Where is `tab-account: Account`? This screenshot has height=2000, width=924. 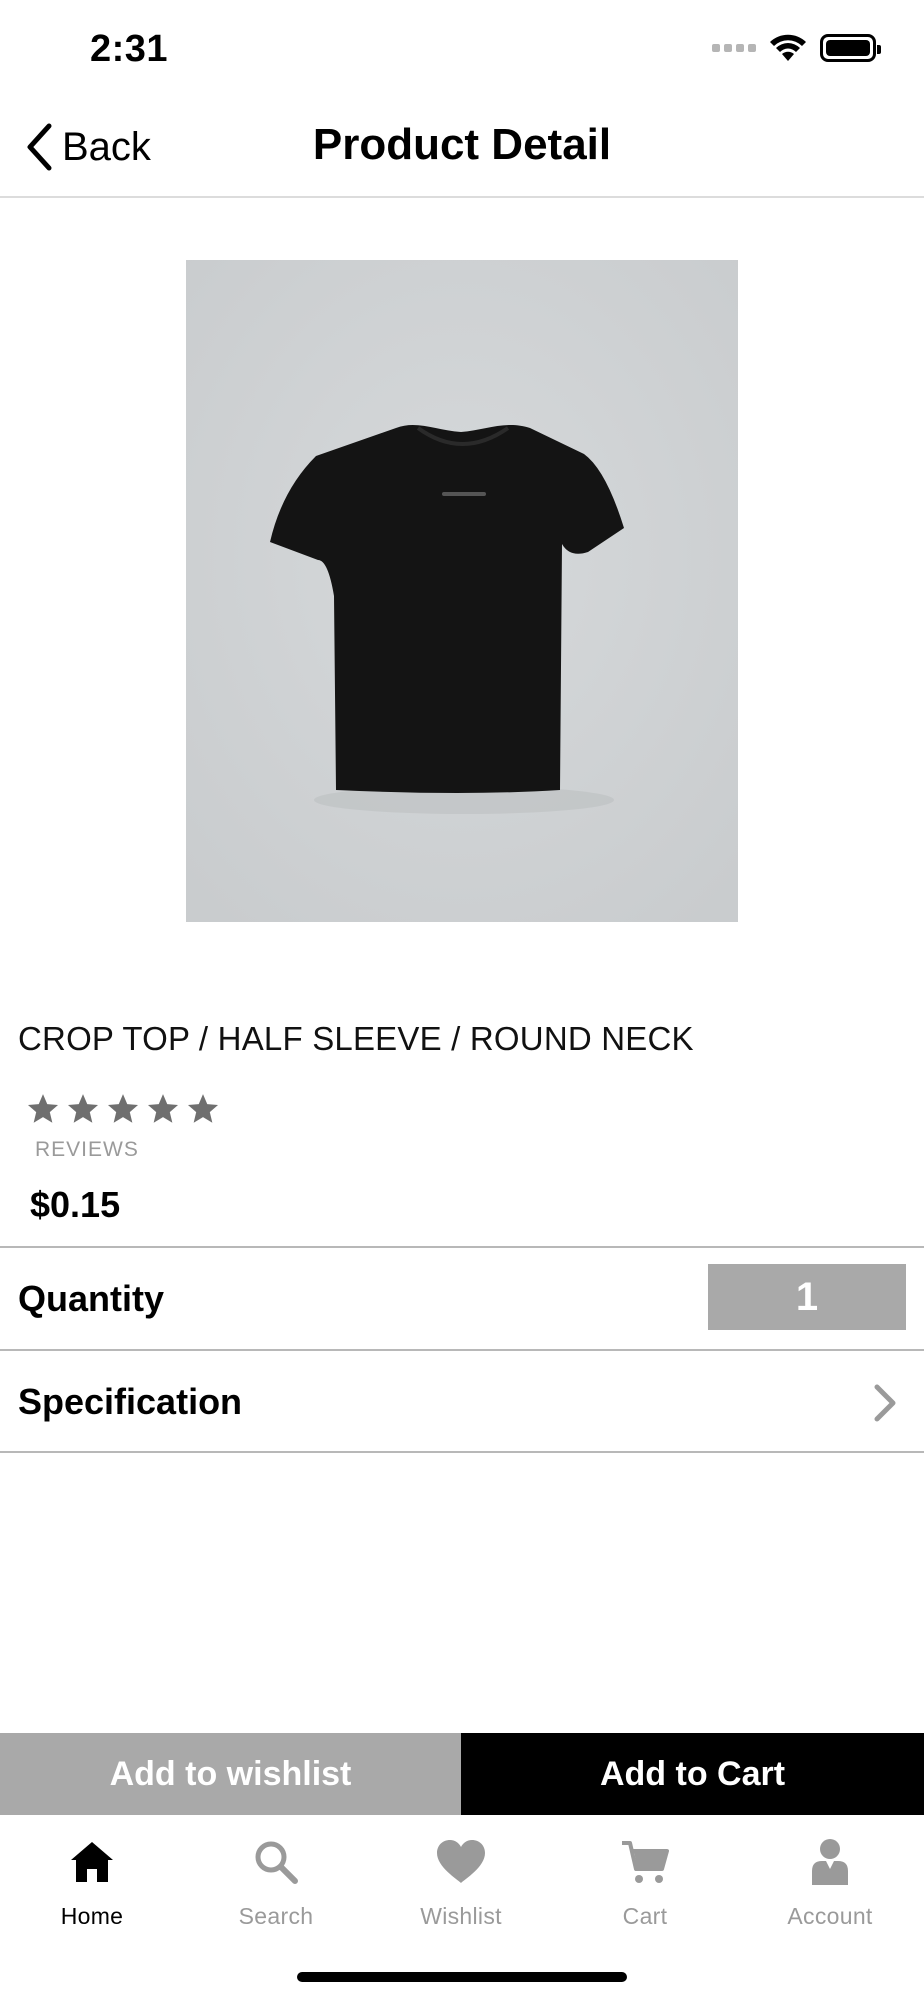 tab-account: Account is located at coordinates (830, 1881).